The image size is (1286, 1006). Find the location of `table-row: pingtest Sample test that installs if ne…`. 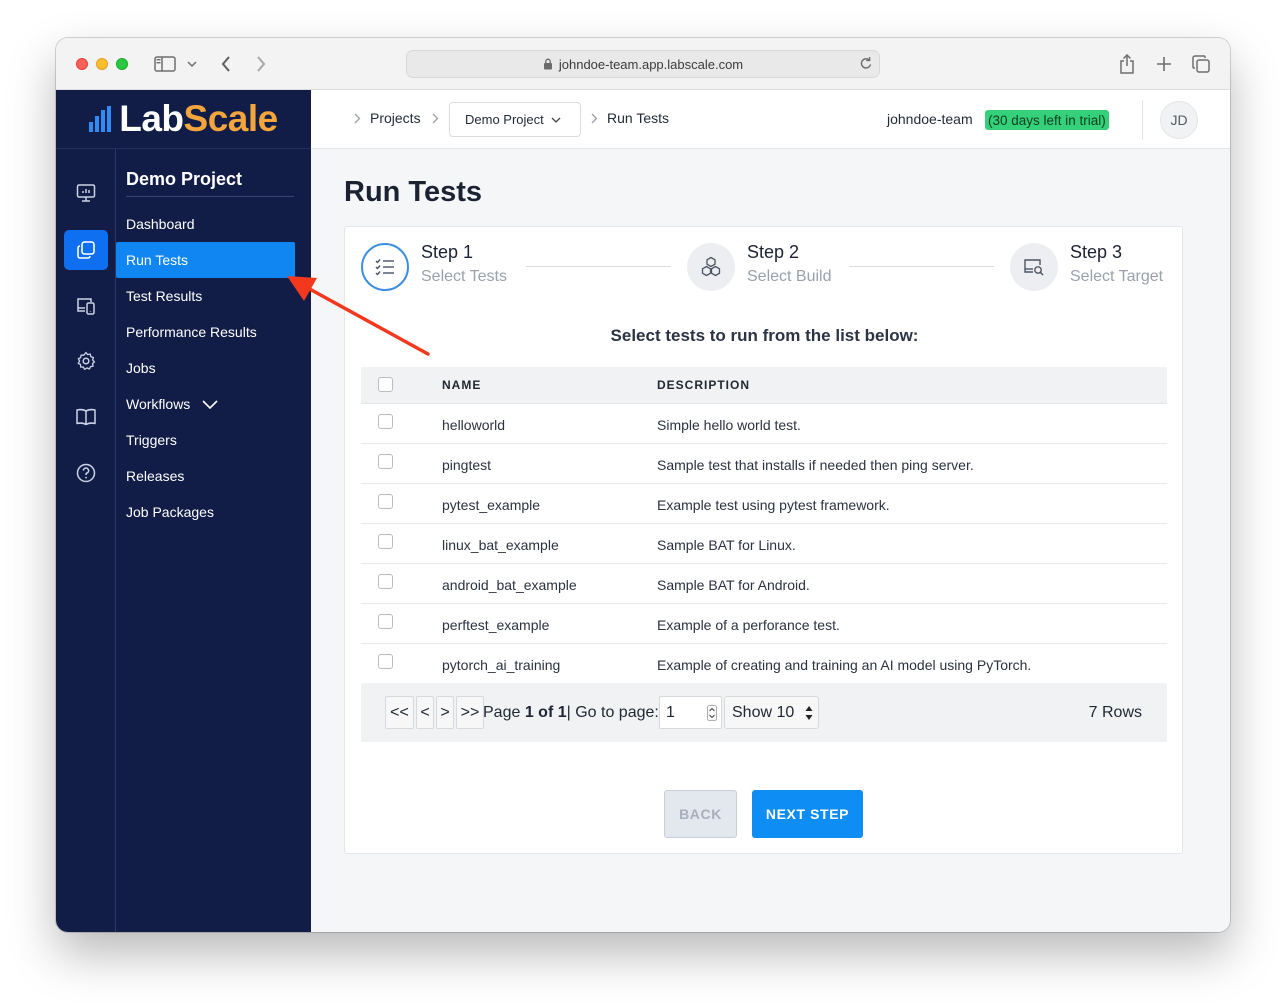

table-row: pingtest Sample test that installs if ne… is located at coordinates (764, 464).